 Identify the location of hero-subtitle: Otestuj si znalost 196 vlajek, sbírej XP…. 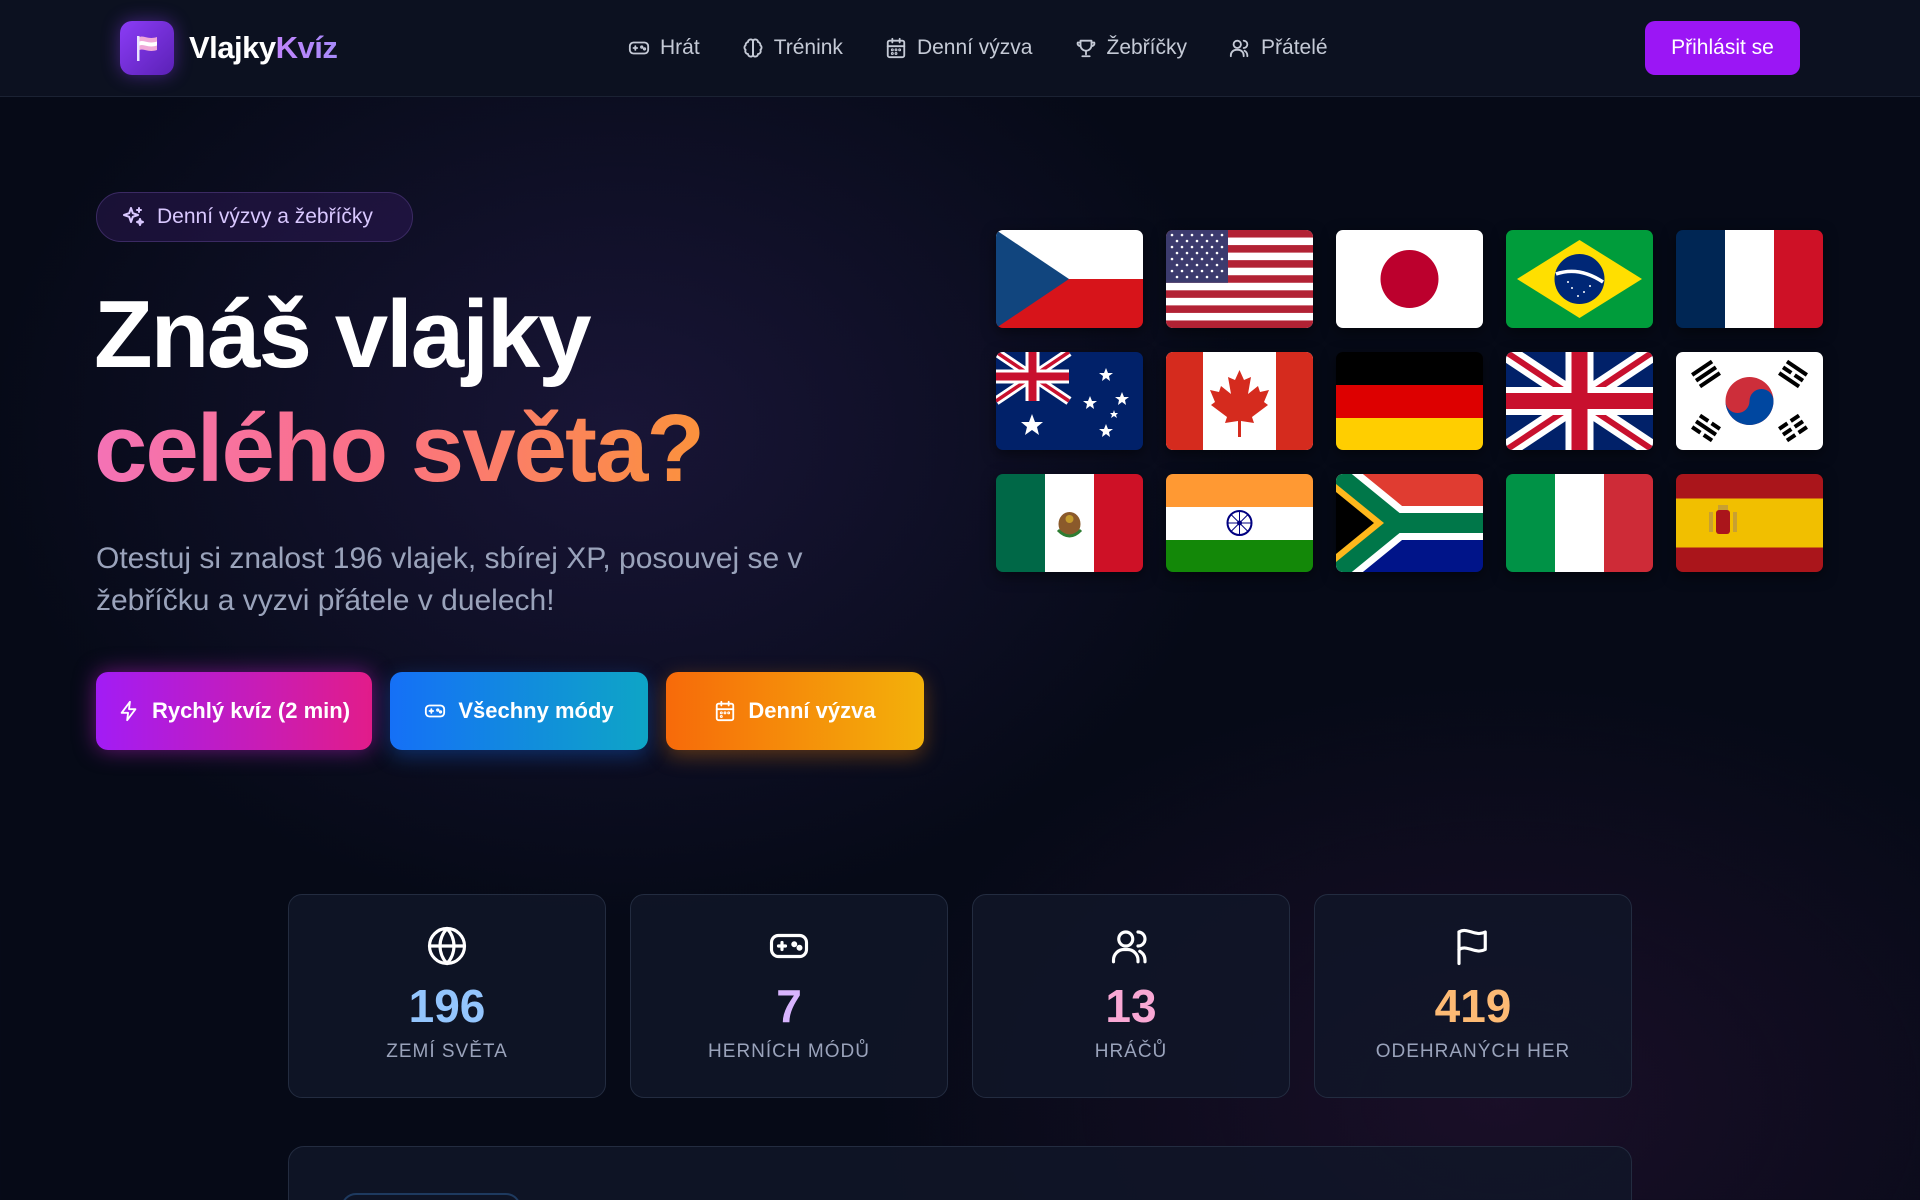
(449, 579).